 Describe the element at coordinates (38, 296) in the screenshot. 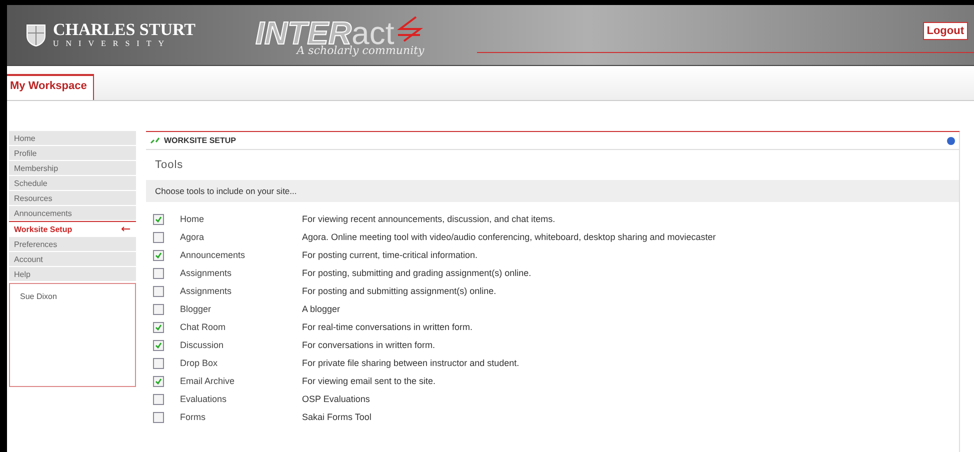

I see `user-name: Sue Dixon` at that location.